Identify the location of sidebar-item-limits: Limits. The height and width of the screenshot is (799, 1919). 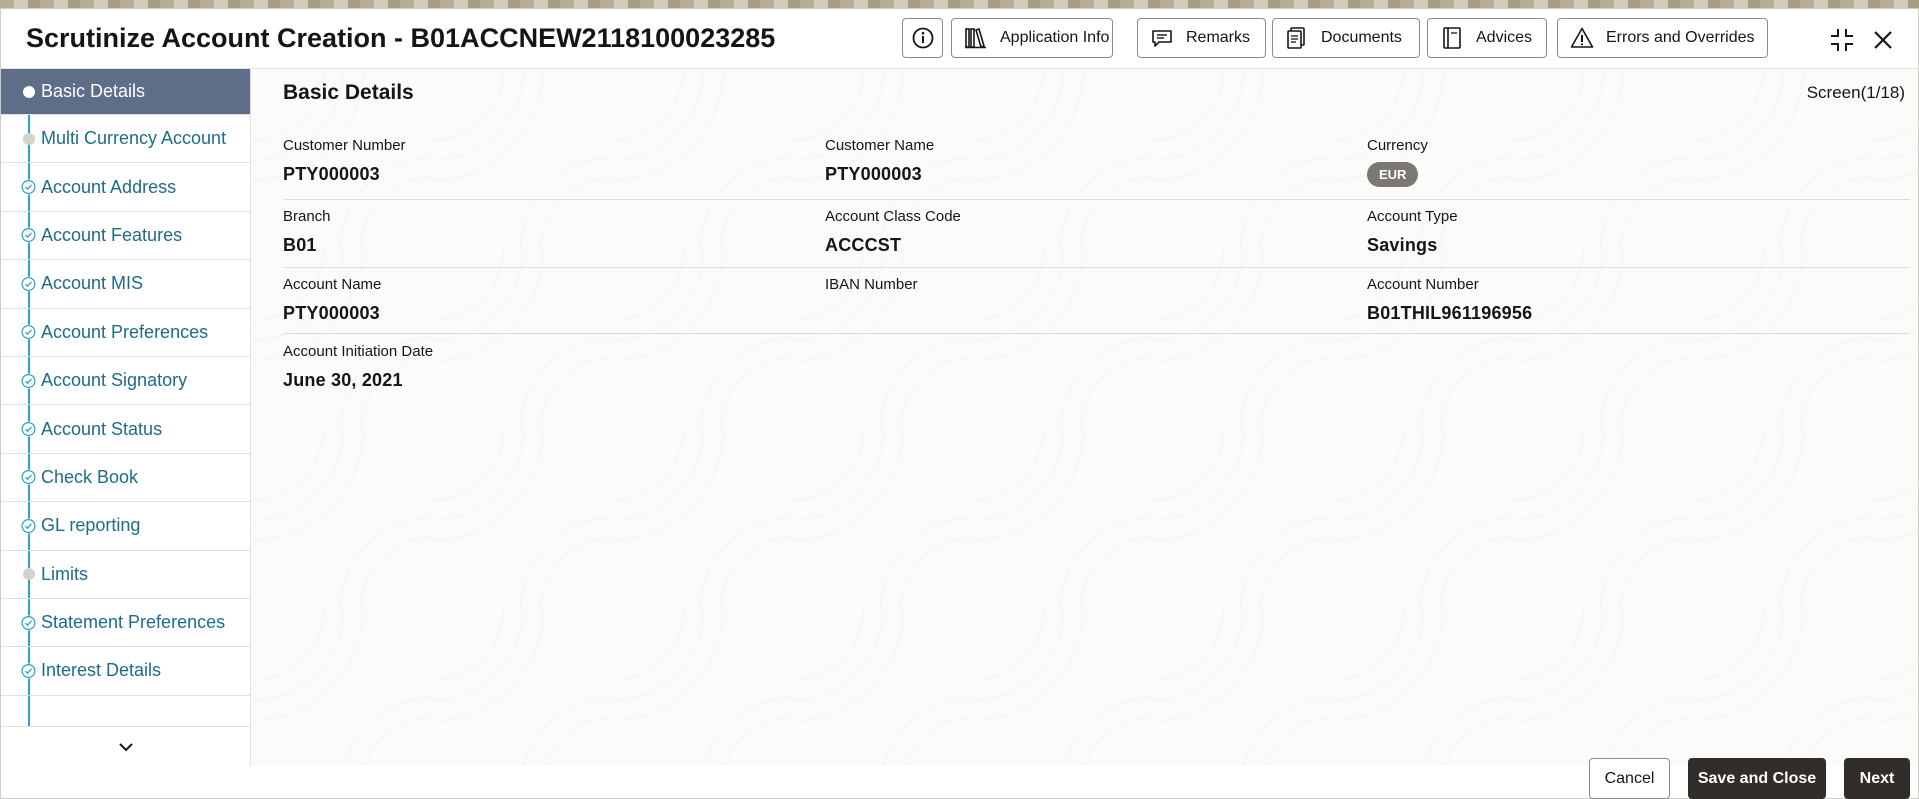
(125, 575).